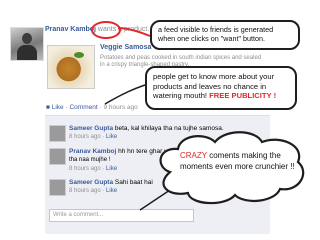  I want to click on commenter-name: Pranav Kamboj, so click(92, 151).